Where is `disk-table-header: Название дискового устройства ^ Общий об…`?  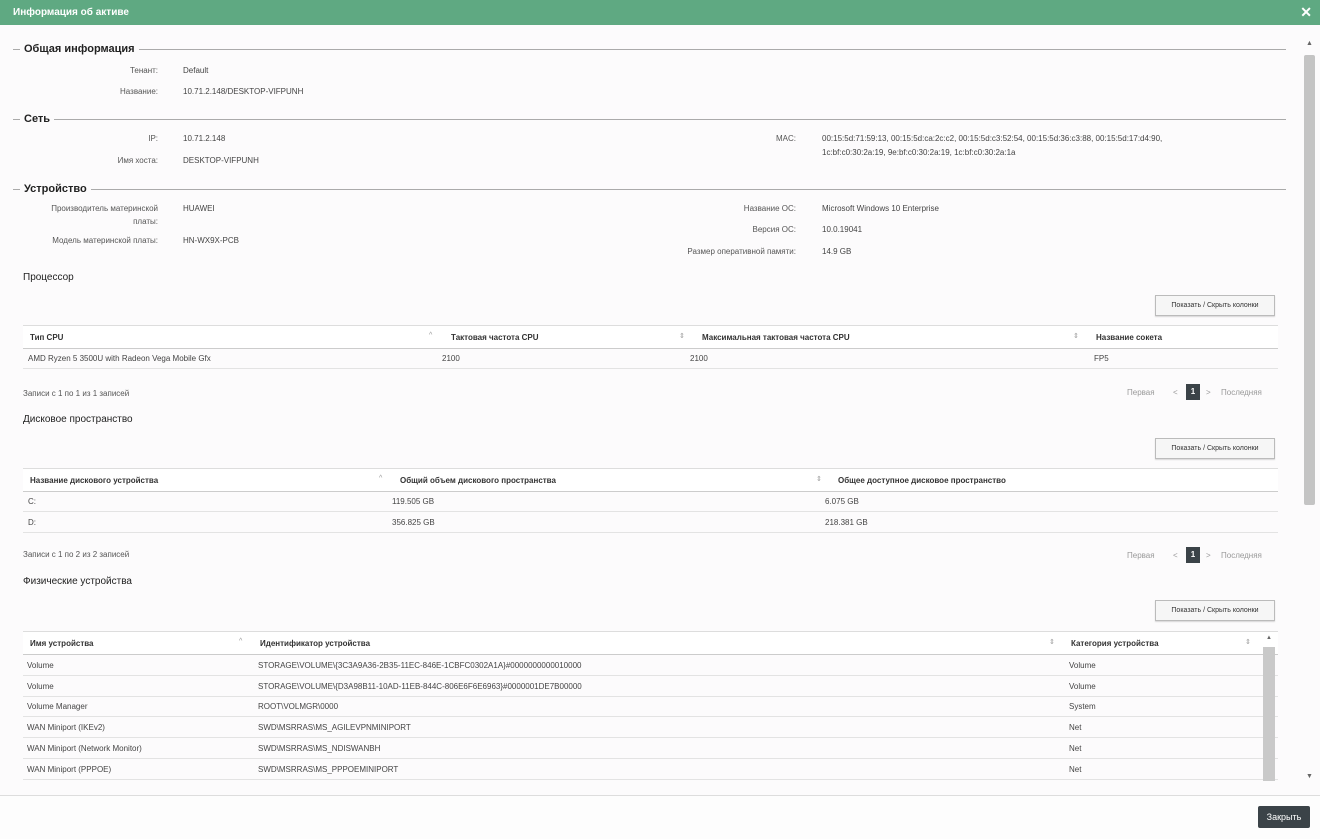
disk-table-header: Название дискового устройства ^ Общий об… is located at coordinates (650, 480).